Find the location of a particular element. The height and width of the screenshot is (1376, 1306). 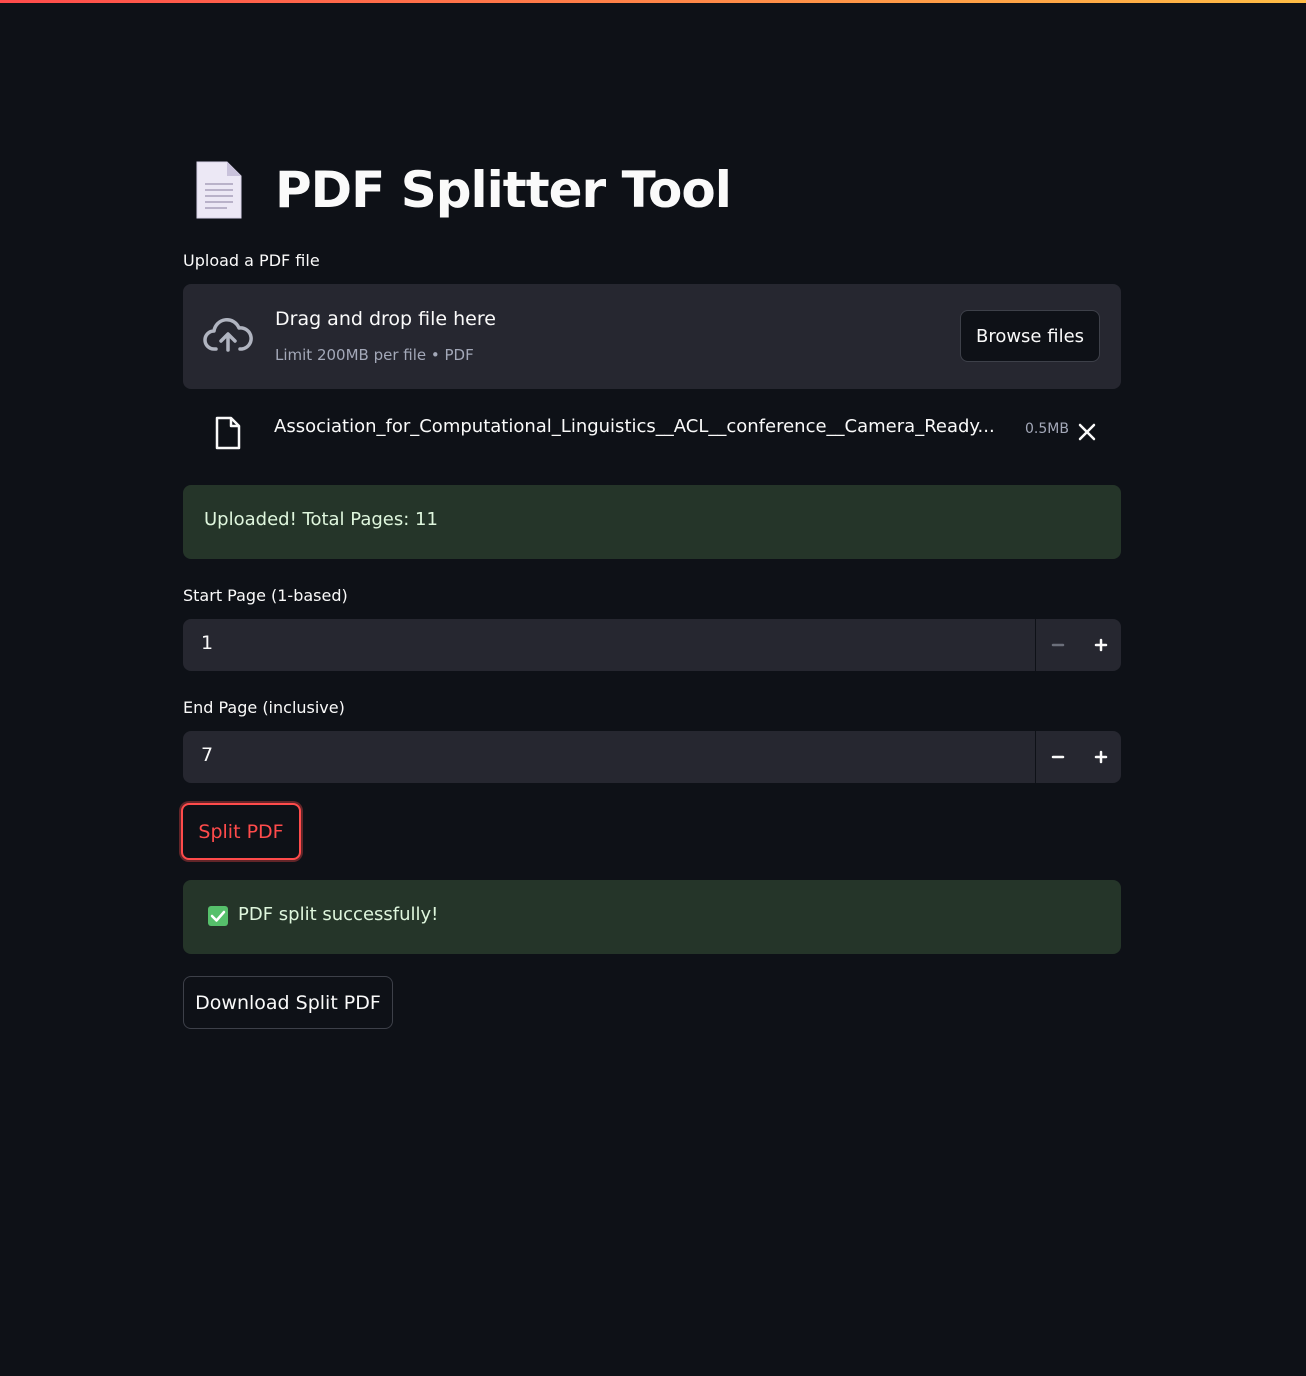

end-page-value: 7 is located at coordinates (207, 755).